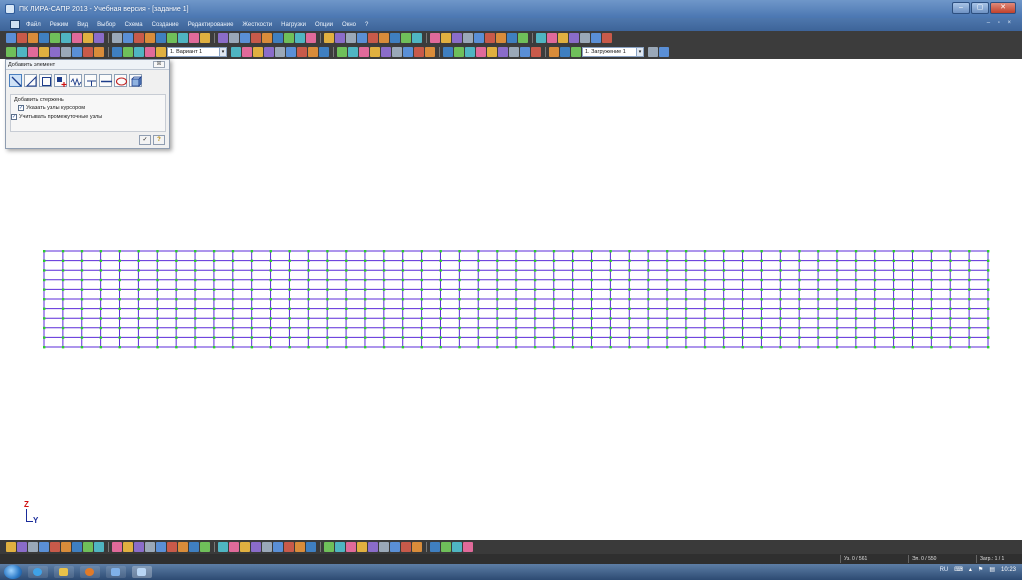 The image size is (1022, 580). Describe the element at coordinates (324, 25) in the screenshot. I see `menu-options: Опции` at that location.